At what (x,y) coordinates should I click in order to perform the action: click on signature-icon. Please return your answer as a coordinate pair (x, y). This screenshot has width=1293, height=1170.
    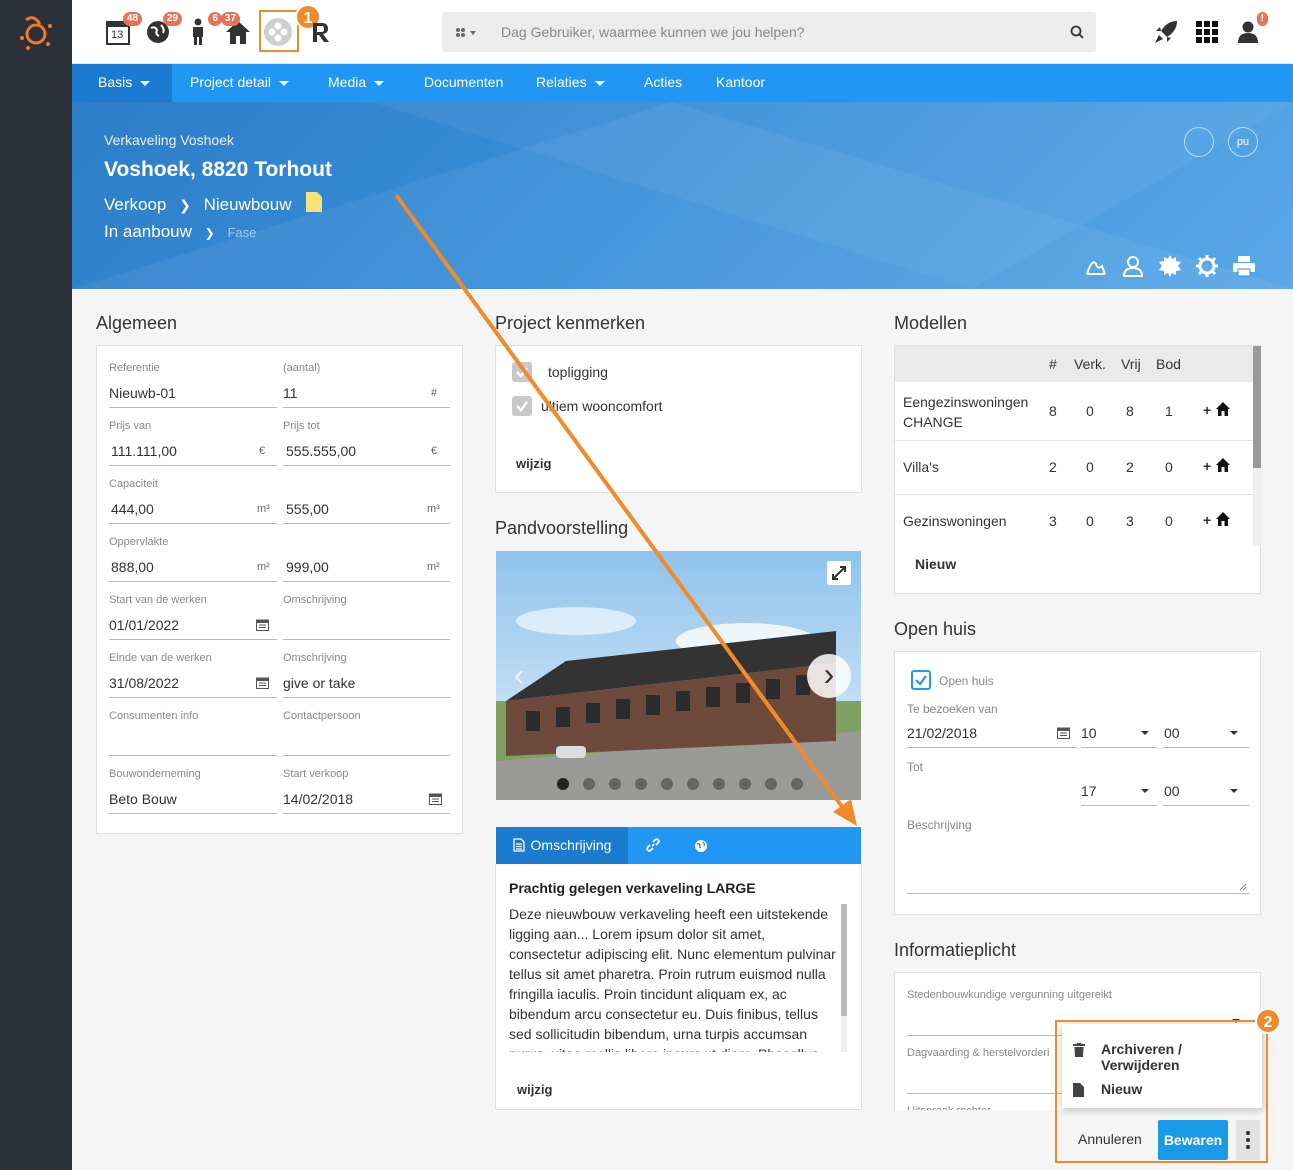
    Looking at the image, I should click on (1096, 266).